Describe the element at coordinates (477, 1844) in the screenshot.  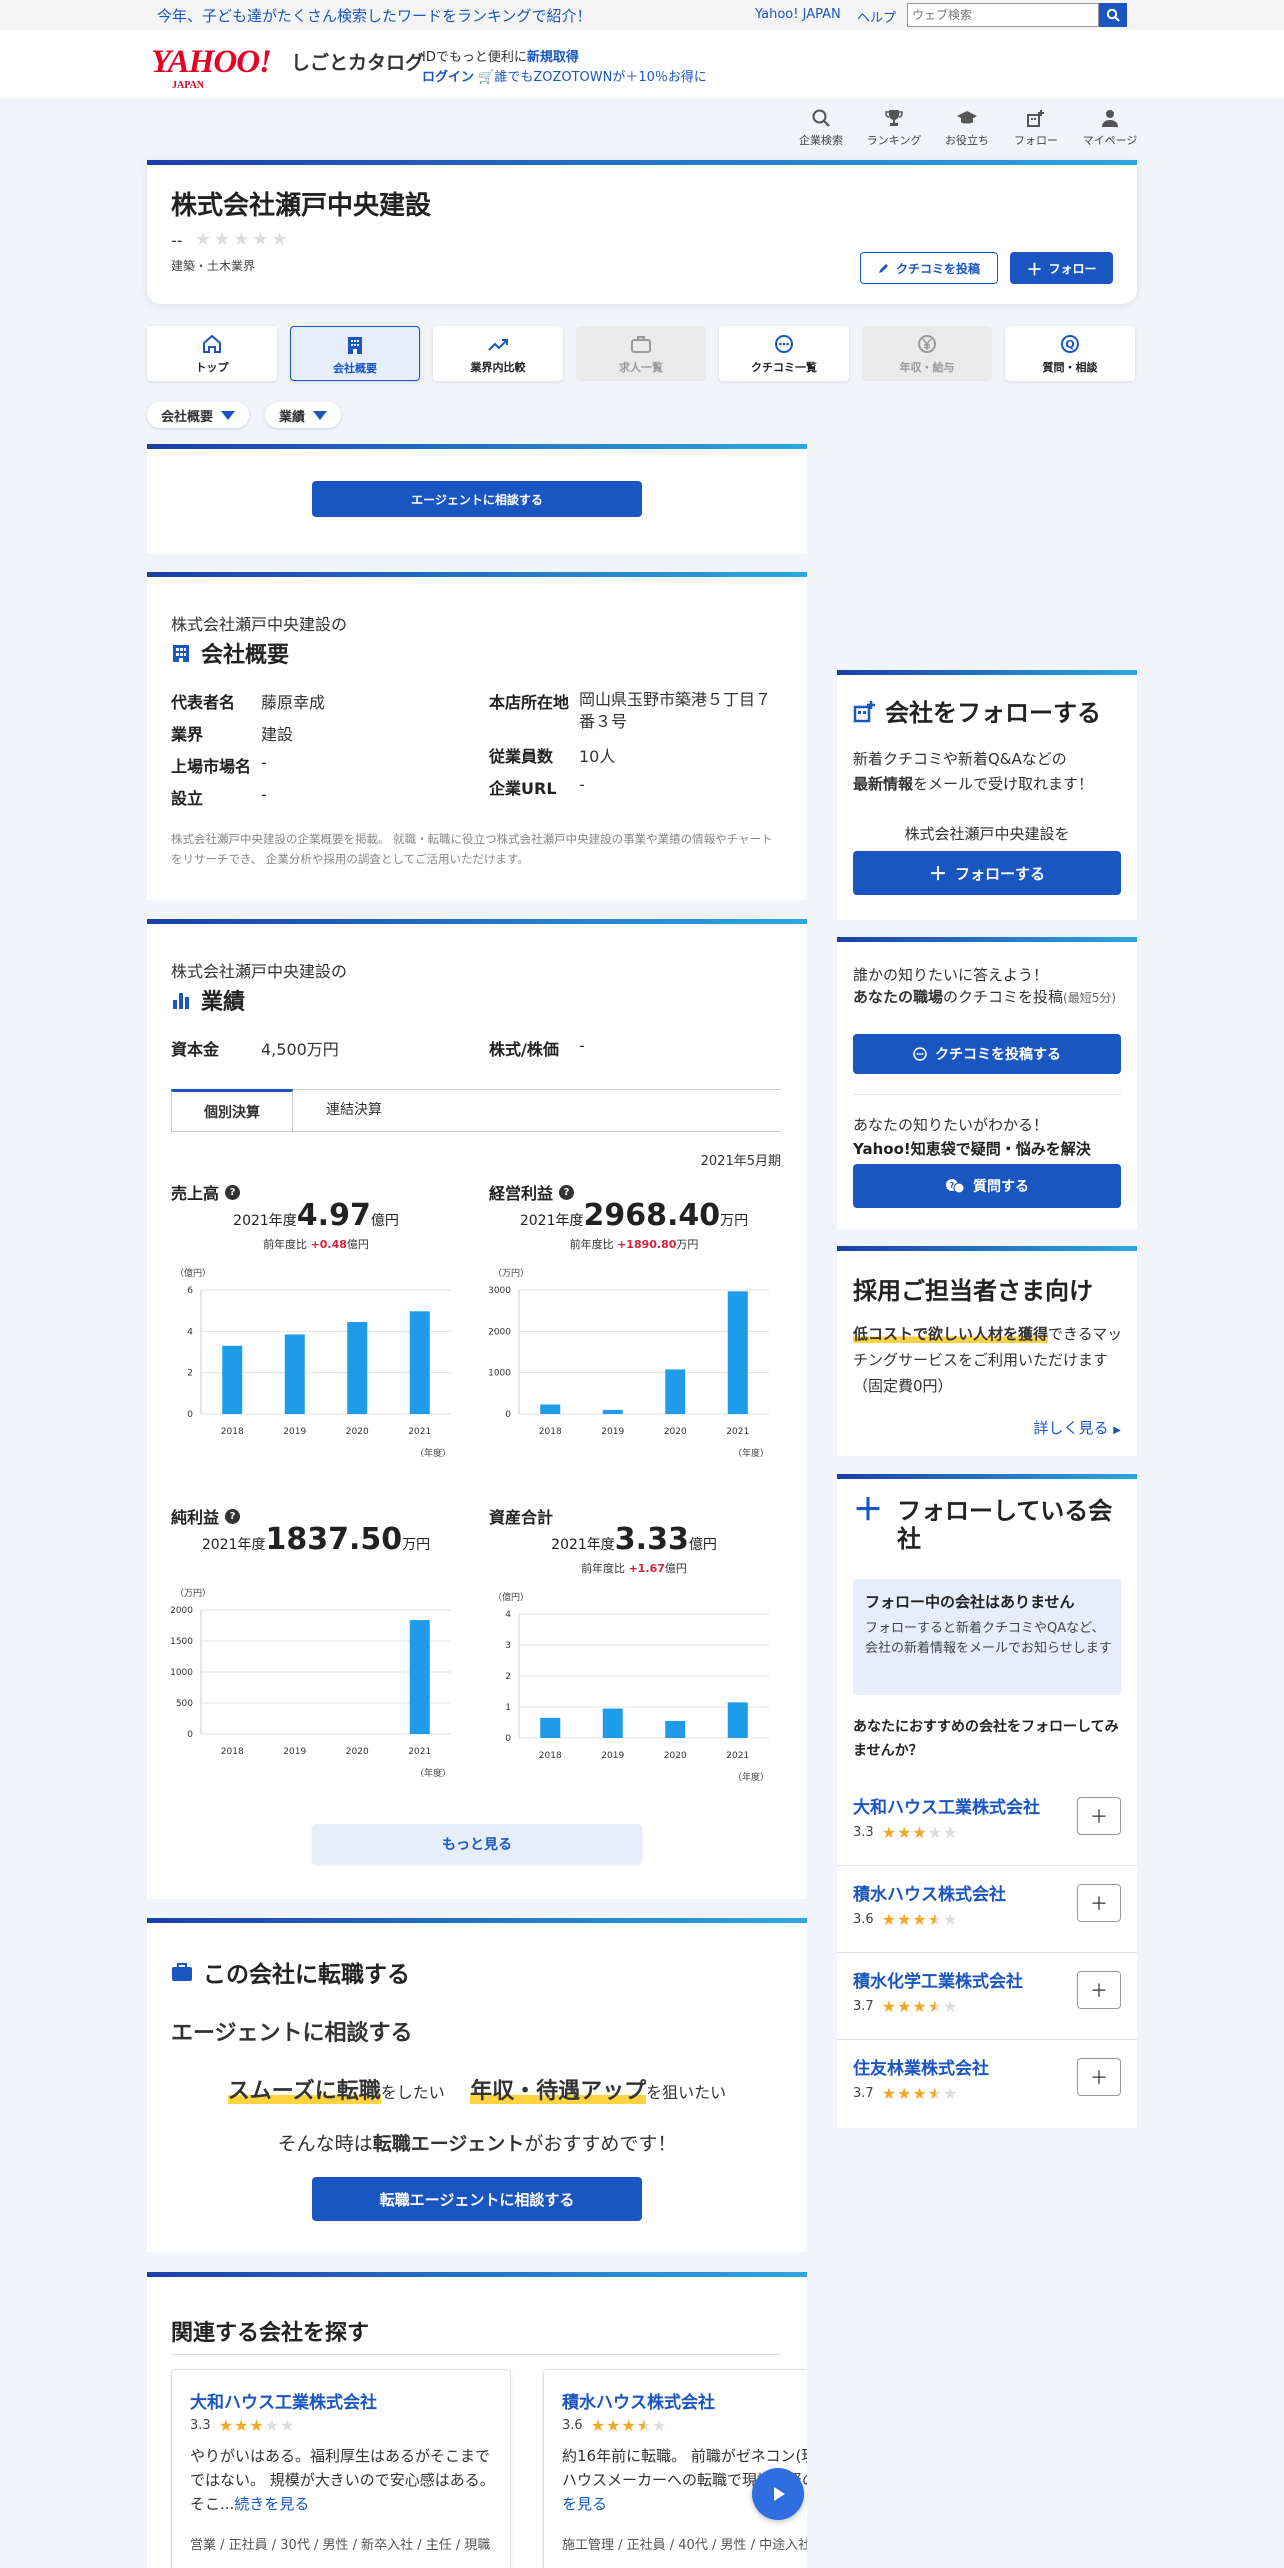
I see `more-button: もっと見る` at that location.